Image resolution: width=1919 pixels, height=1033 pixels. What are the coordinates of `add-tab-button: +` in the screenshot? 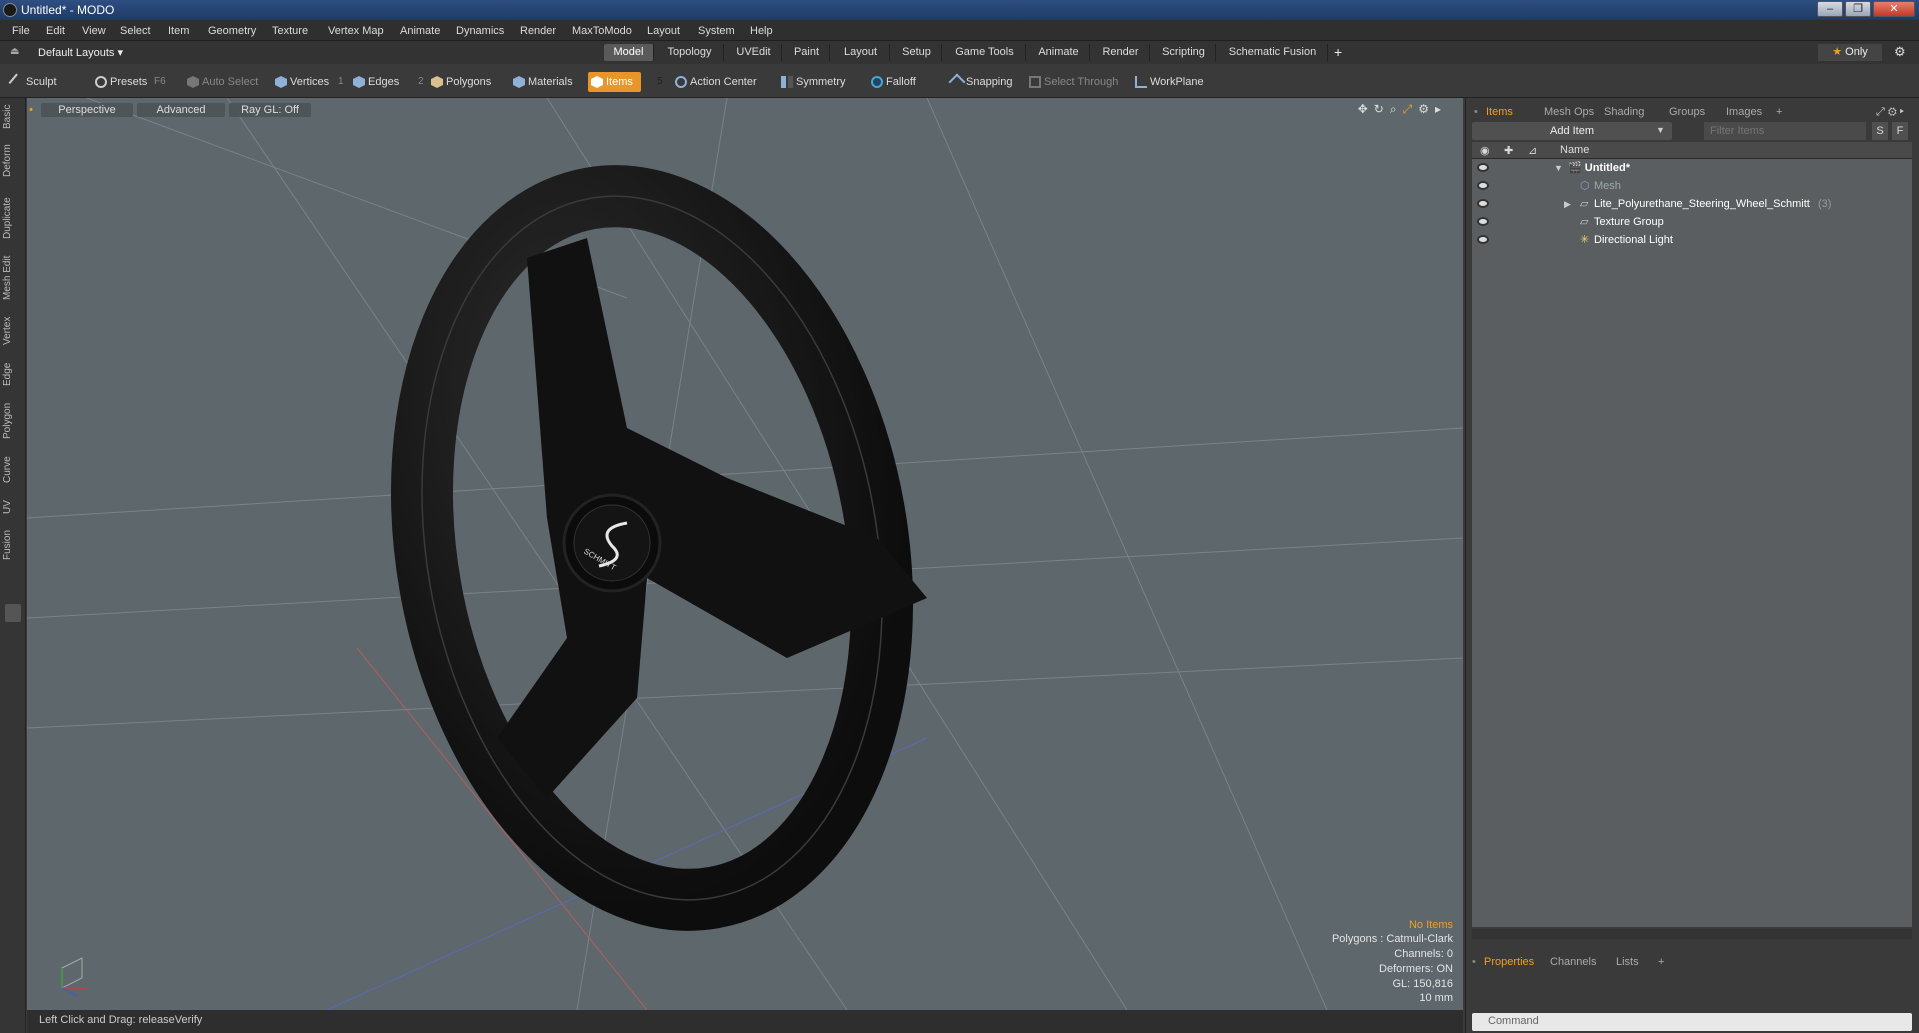 It's located at (1338, 52).